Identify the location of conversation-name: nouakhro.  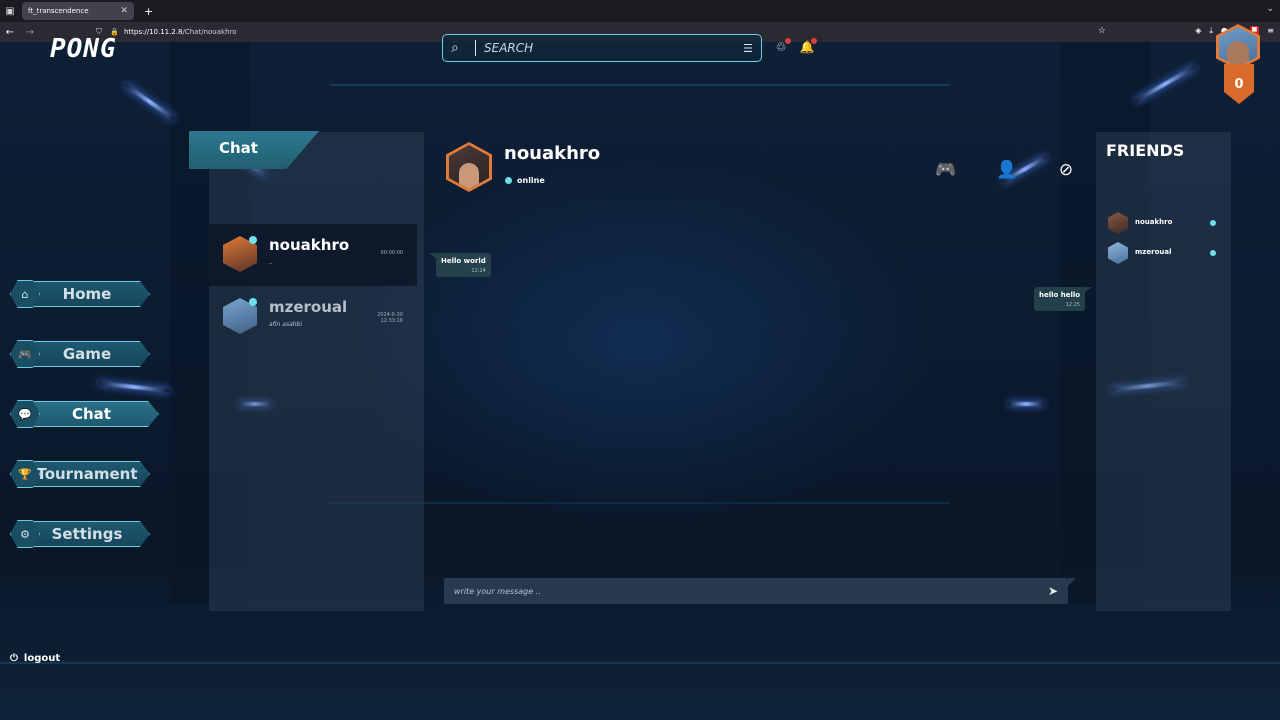
(309, 245).